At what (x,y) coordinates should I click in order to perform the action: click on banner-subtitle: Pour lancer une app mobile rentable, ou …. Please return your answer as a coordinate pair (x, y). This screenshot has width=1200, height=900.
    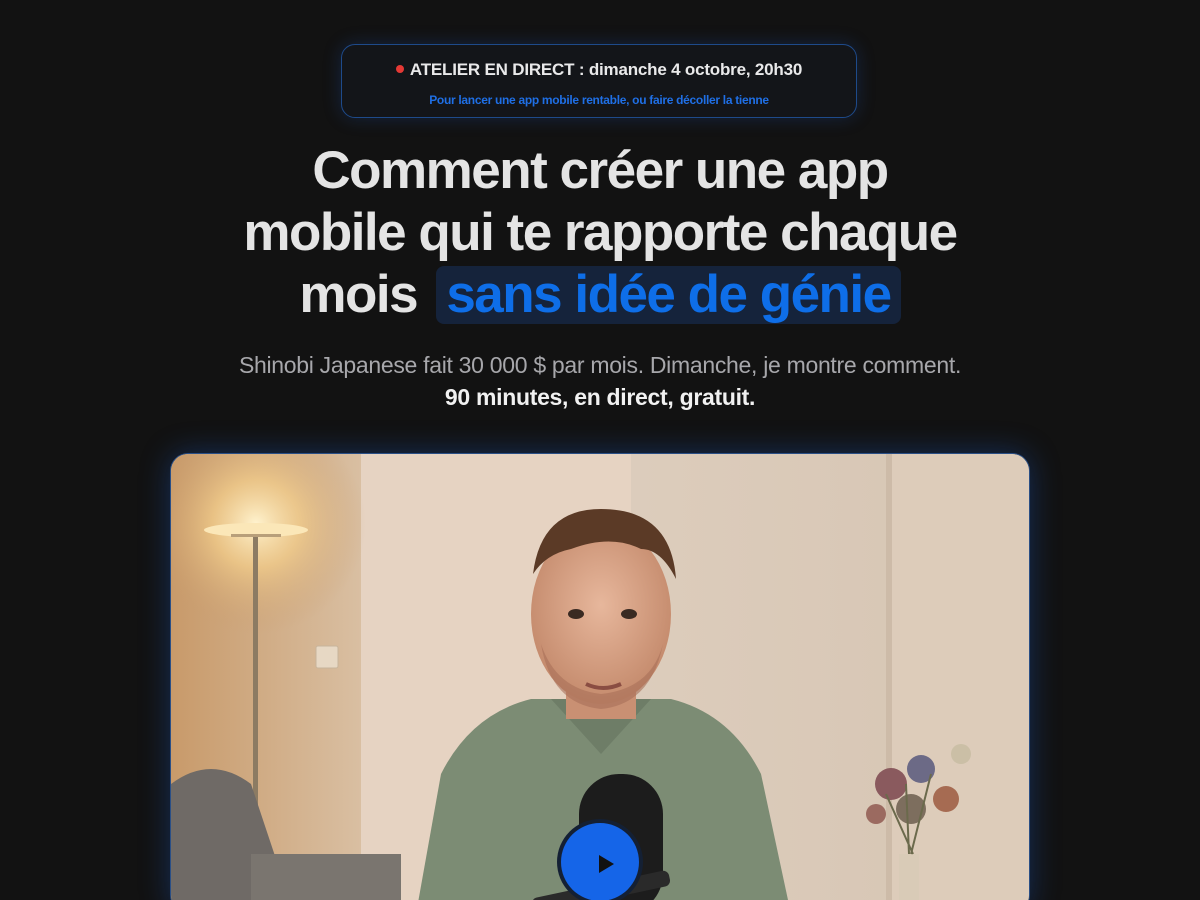
    Looking at the image, I should click on (599, 100).